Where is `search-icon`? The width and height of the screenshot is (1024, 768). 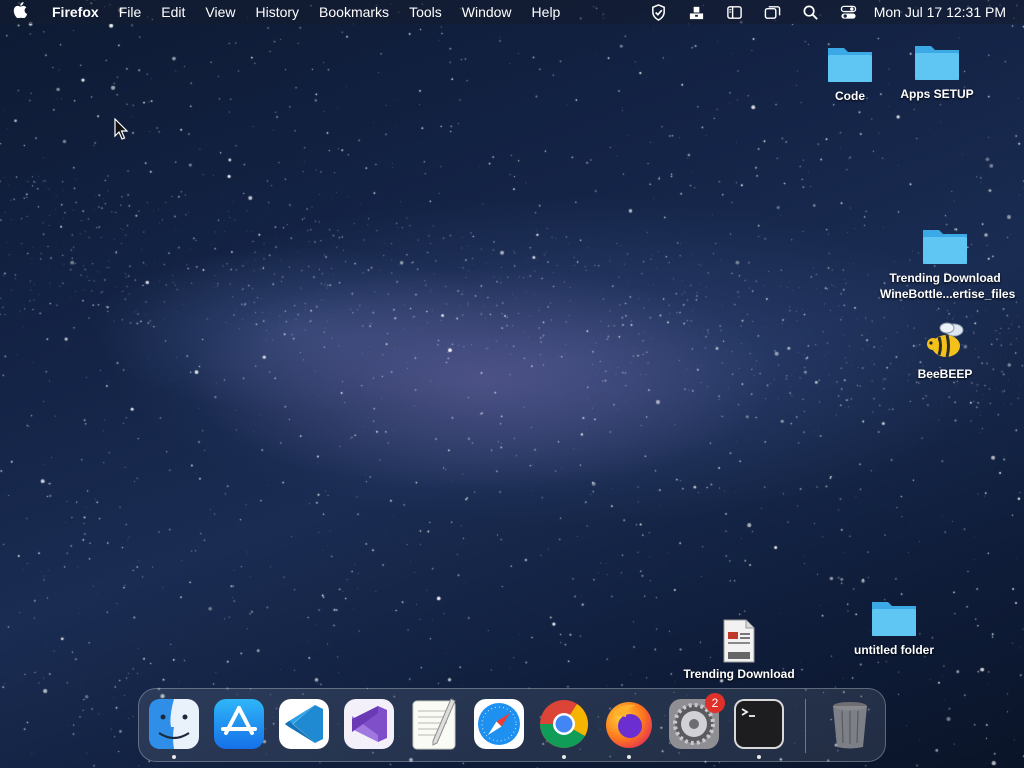 search-icon is located at coordinates (811, 12).